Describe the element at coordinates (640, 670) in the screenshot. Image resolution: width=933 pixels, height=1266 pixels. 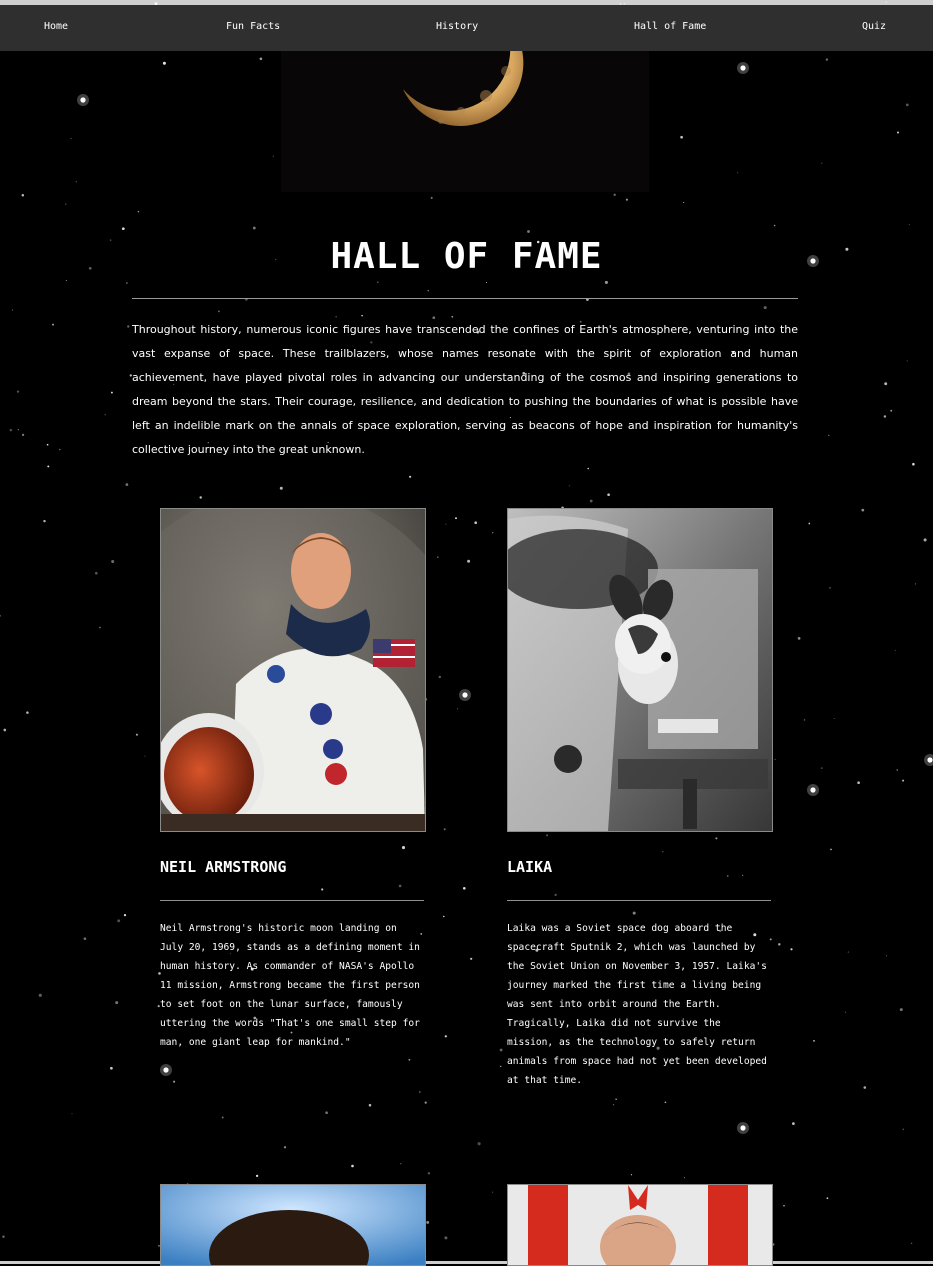
I see `laika-photo` at that location.